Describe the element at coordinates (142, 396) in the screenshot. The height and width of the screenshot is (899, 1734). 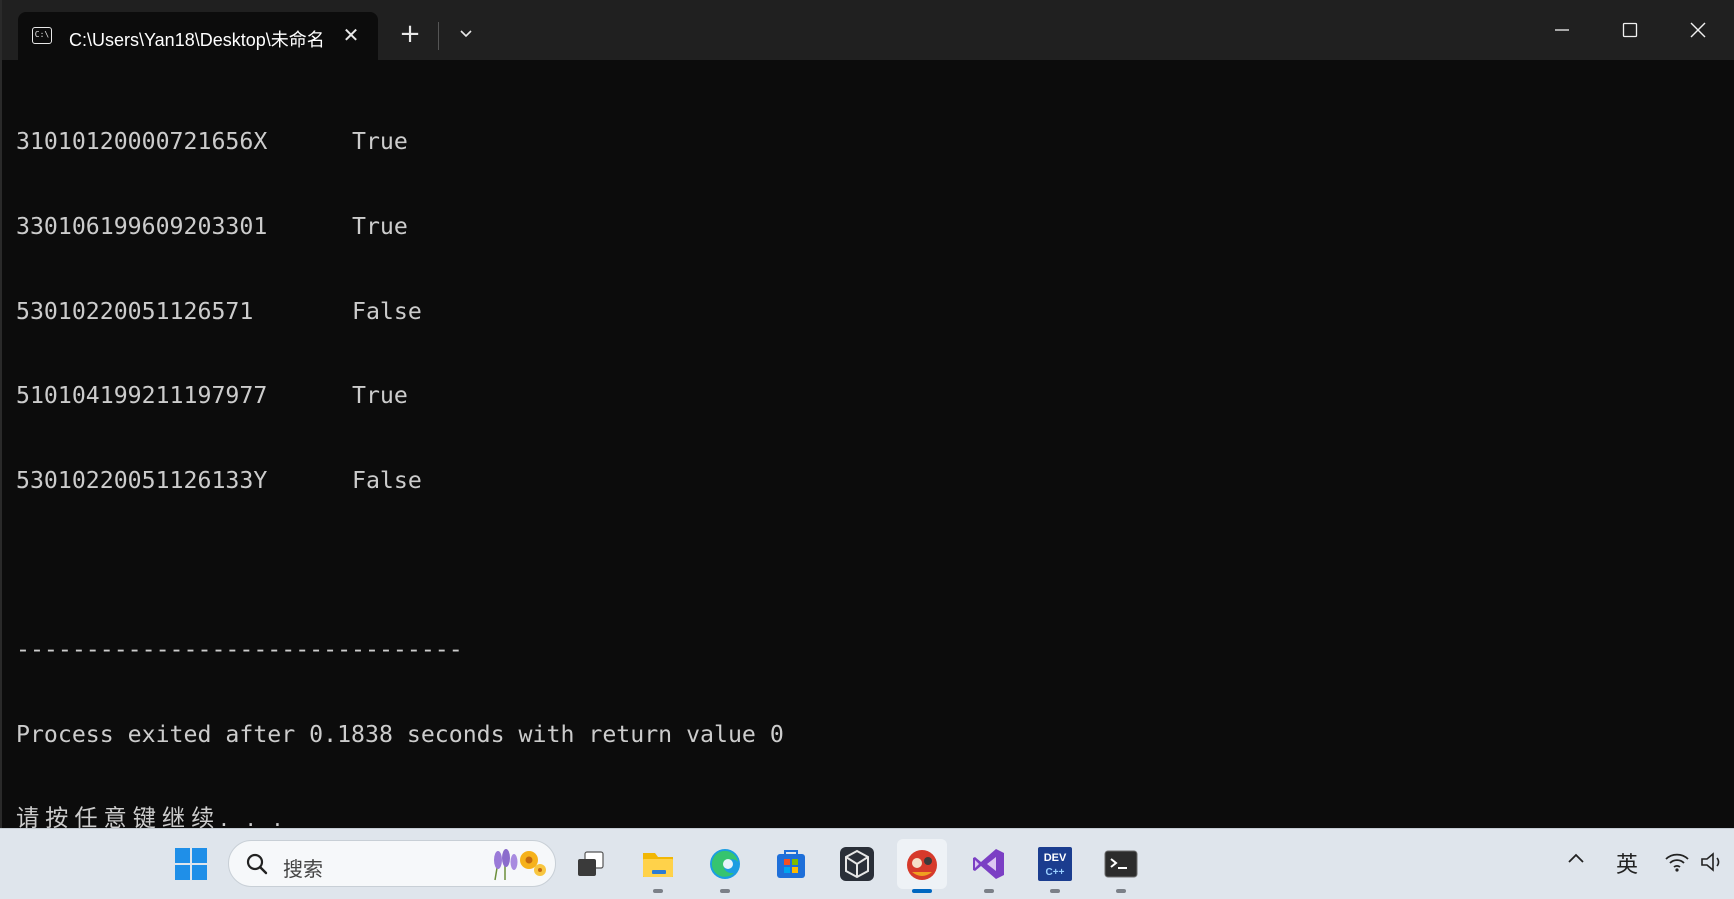
I see `id-number: 510104199211197977` at that location.